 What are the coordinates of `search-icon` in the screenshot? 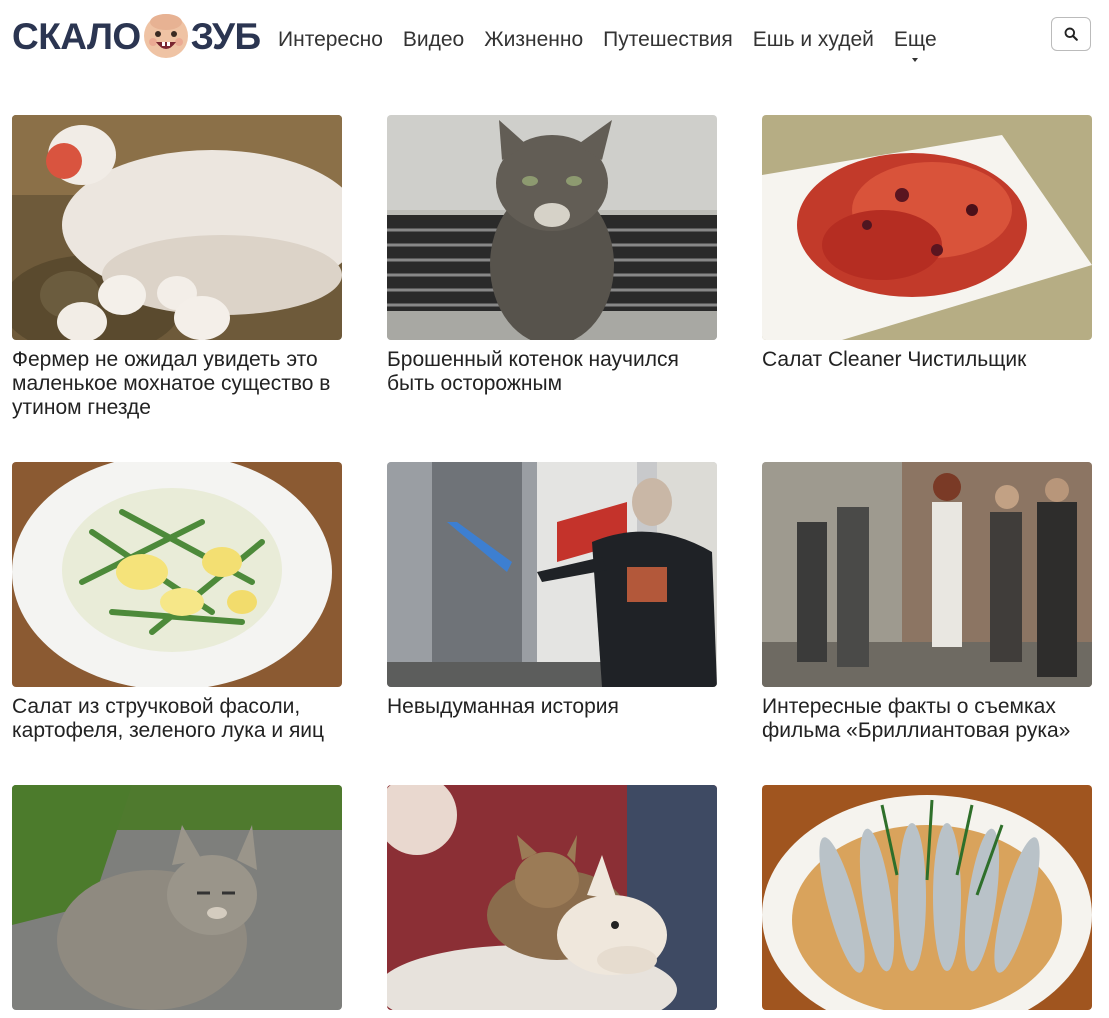 It's located at (1071, 34).